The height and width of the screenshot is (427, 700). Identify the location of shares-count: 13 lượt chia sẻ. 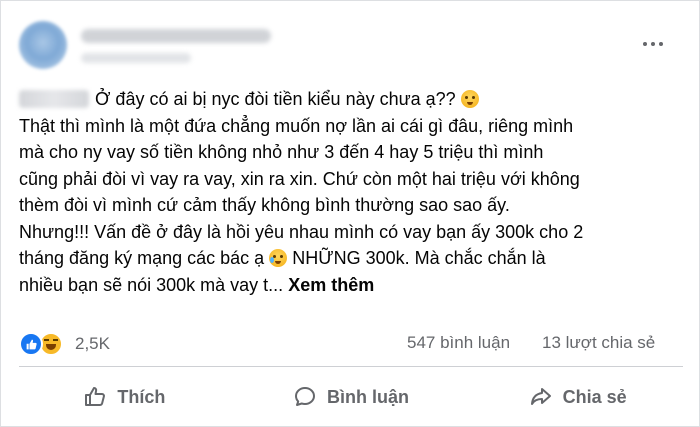
(598, 343).